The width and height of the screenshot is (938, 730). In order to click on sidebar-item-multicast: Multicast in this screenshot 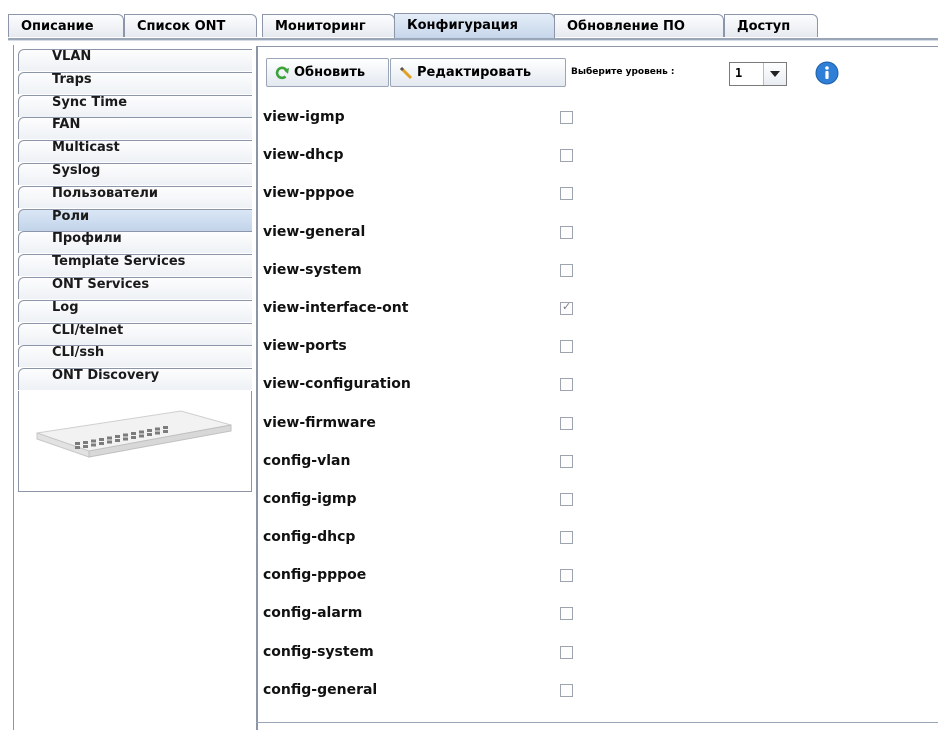, I will do `click(135, 151)`.